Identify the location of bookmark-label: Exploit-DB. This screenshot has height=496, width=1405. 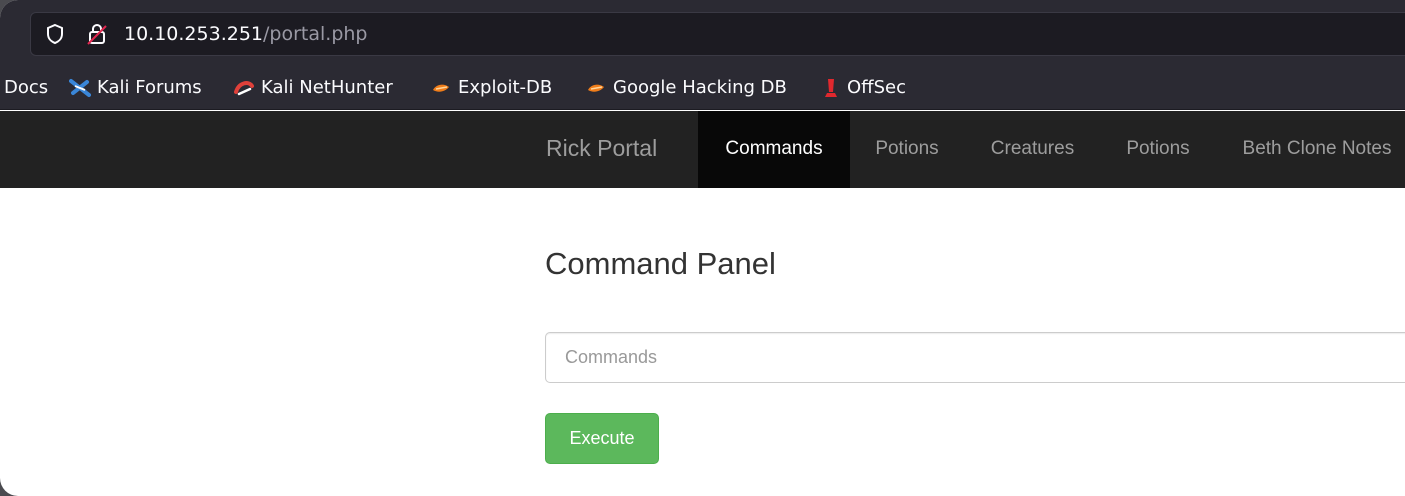
(505, 87).